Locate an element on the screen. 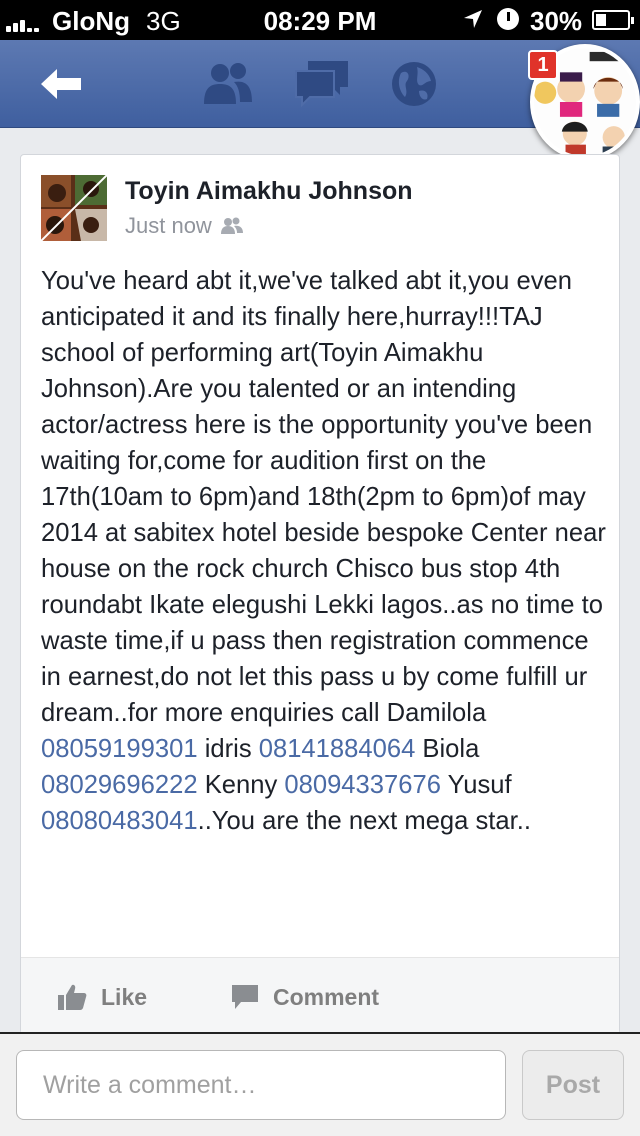 This screenshot has width=640, height=1136. post-timestamp: Just now is located at coordinates (168, 225).